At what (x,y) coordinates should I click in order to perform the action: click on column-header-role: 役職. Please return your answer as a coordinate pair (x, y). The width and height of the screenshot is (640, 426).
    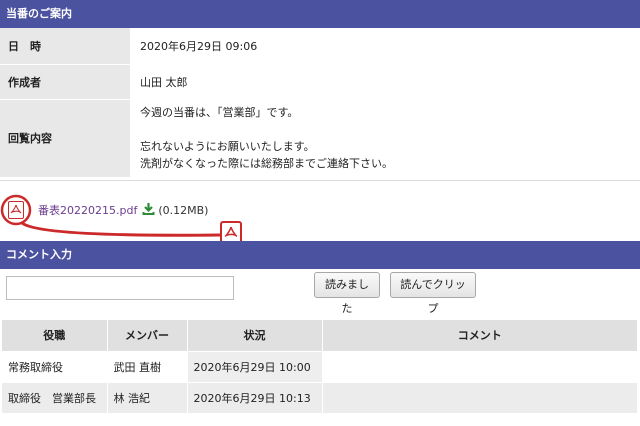
    Looking at the image, I should click on (55, 336).